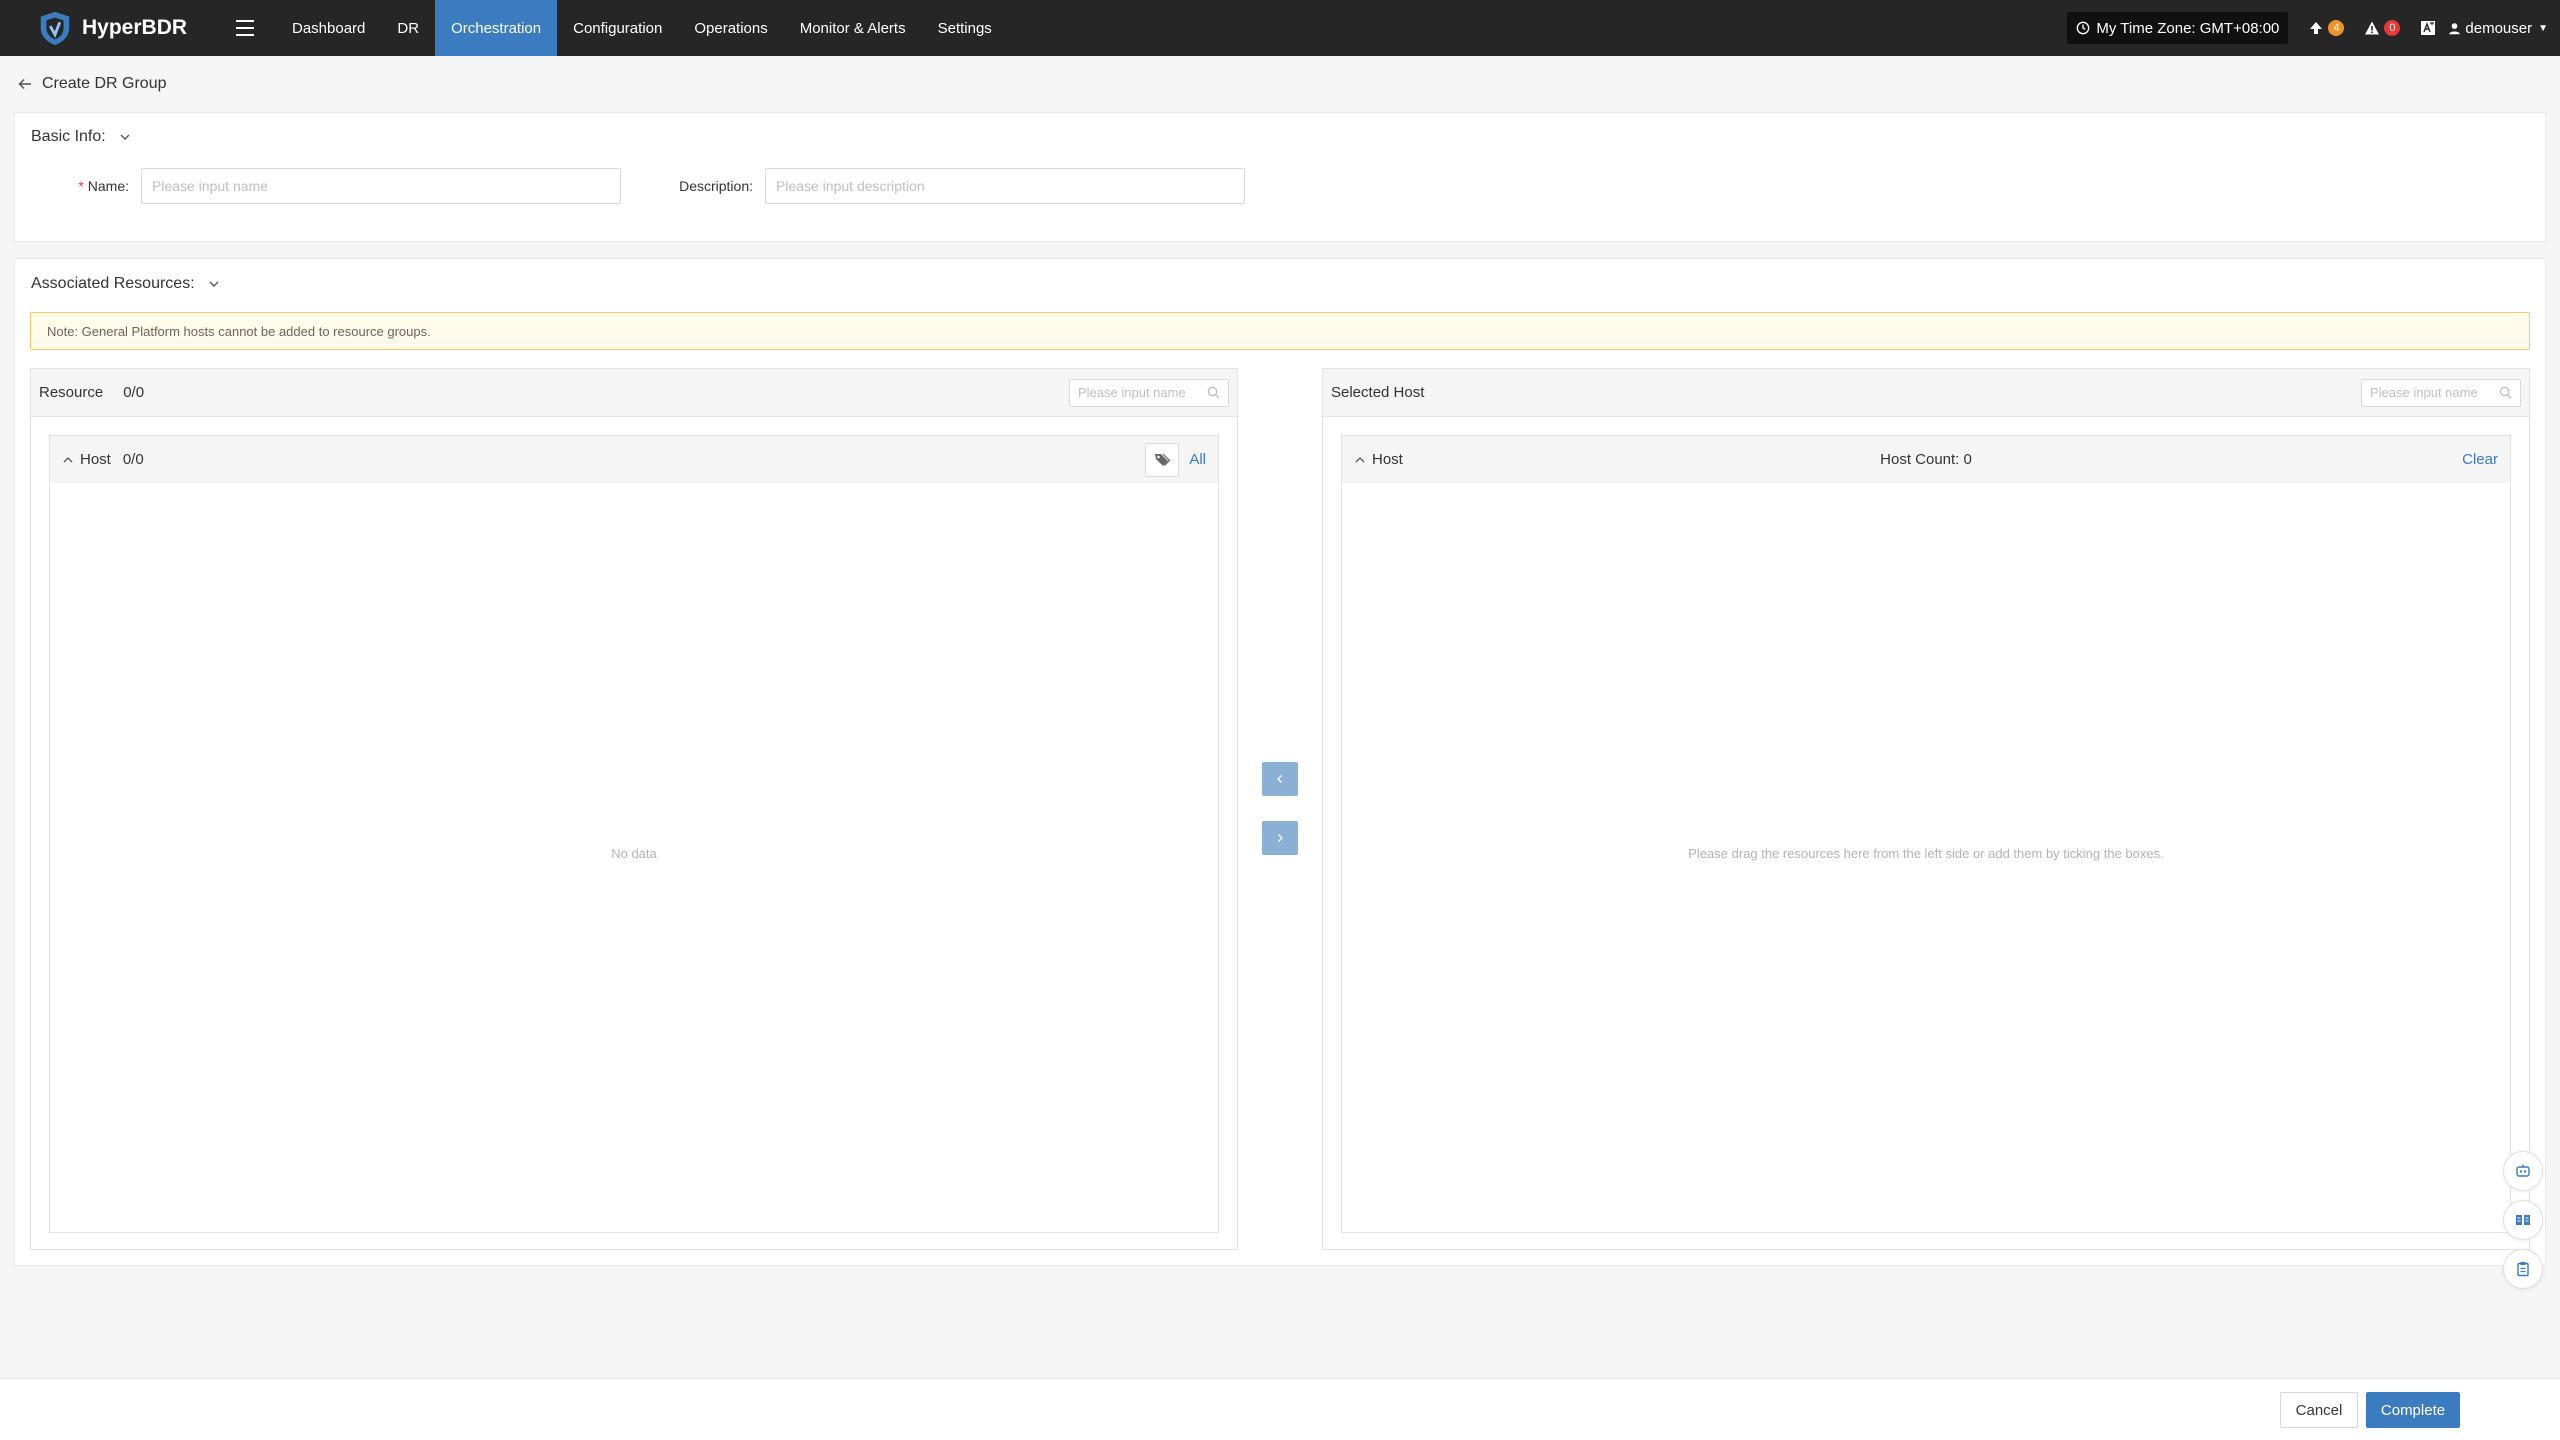 Image resolution: width=2560 pixels, height=1440 pixels. What do you see at coordinates (634, 853) in the screenshot?
I see `empty-state-text: No data` at bounding box center [634, 853].